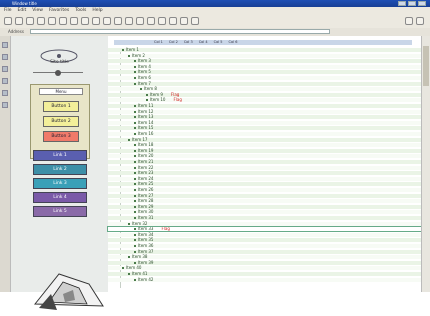 This screenshot has height=316, width=430. Describe the element at coordinates (218, 42) in the screenshot. I see `column-header: Col 5` at that location.